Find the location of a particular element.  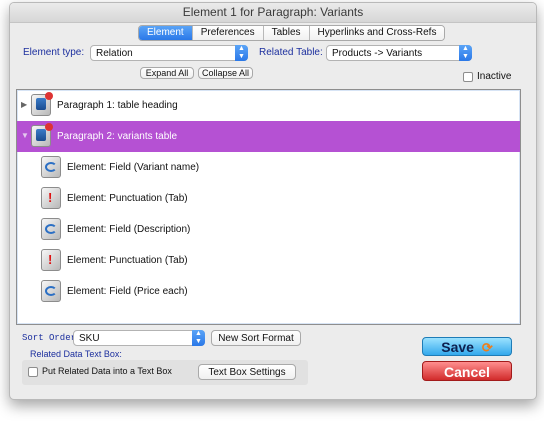

expand-all-button: Expand All is located at coordinates (167, 73).